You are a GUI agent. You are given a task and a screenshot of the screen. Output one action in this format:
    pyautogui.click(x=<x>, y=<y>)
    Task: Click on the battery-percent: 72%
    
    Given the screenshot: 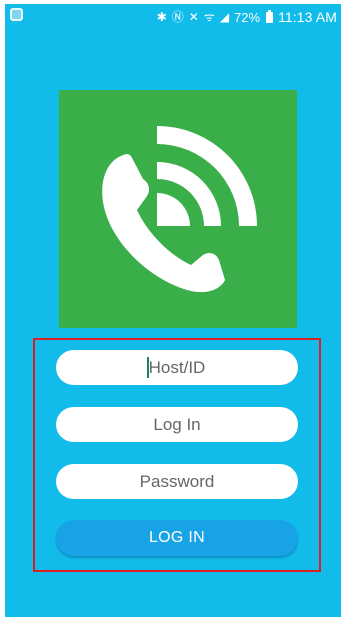 What is the action you would take?
    pyautogui.click(x=247, y=17)
    